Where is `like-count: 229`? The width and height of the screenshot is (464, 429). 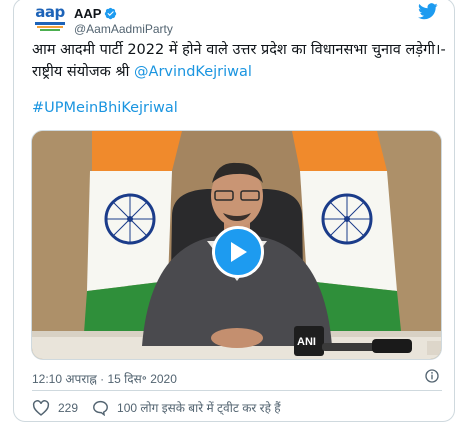
like-count: 229 is located at coordinates (68, 407).